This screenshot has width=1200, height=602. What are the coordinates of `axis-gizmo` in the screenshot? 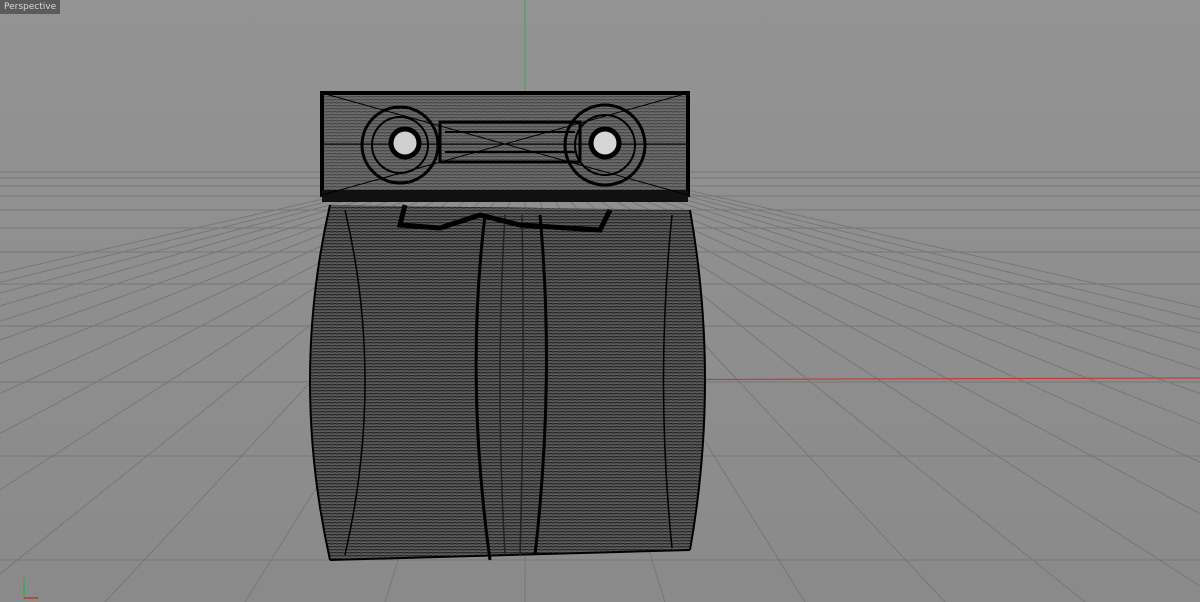 It's located at (30, 588).